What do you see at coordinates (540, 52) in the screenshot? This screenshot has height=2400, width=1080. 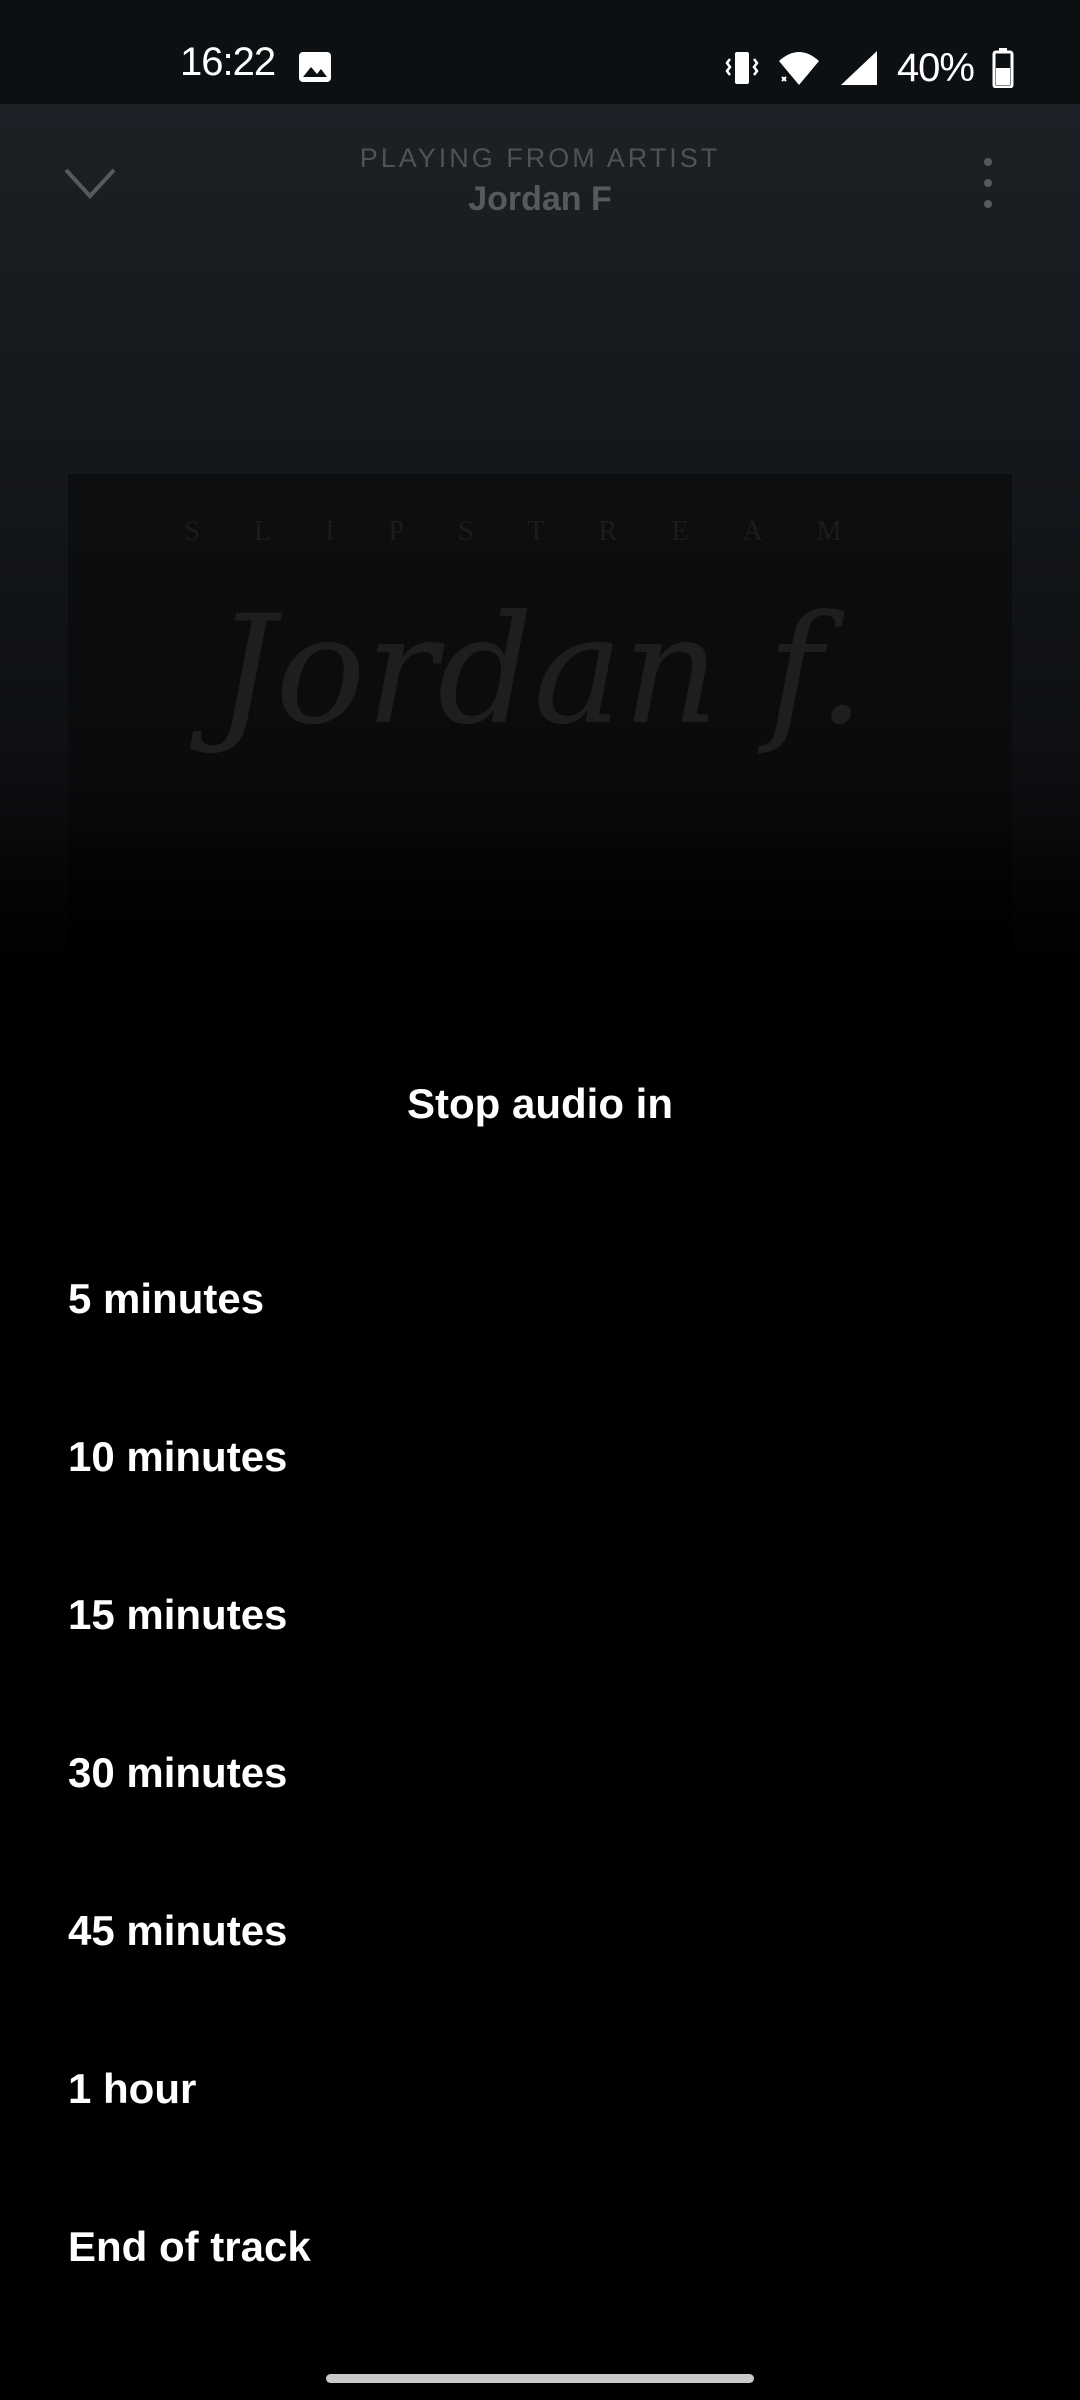 I see `status-bar: 16:22 40%` at bounding box center [540, 52].